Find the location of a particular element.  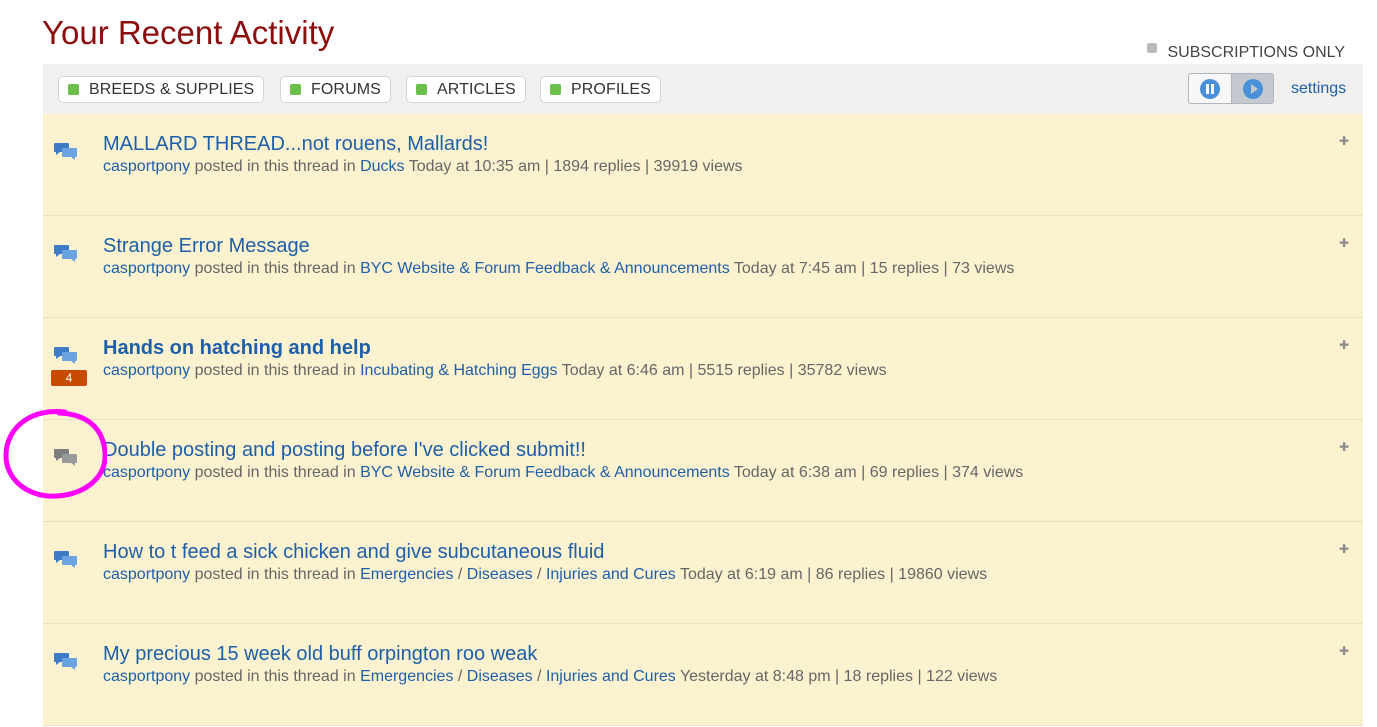

reply-count: 5515 replies is located at coordinates (741, 370).